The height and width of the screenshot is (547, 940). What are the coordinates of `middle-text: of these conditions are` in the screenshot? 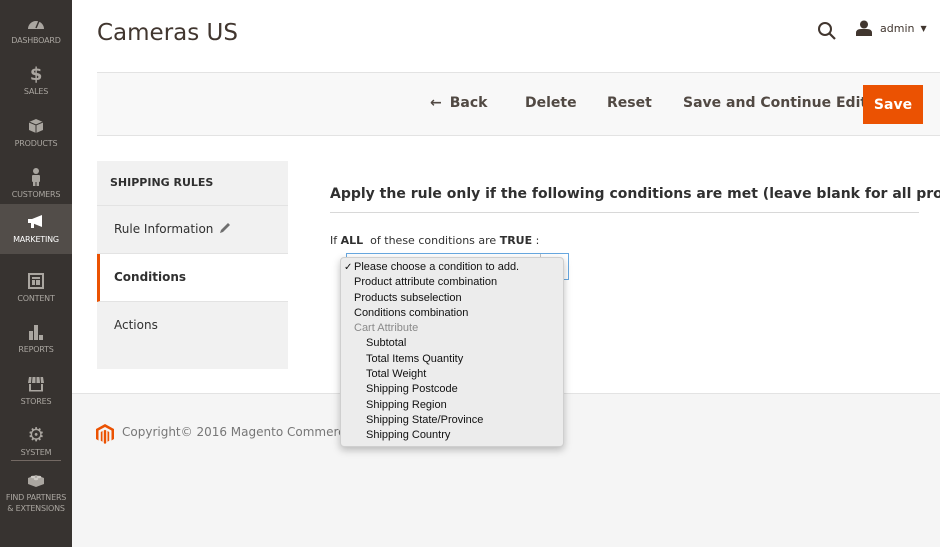 It's located at (433, 240).